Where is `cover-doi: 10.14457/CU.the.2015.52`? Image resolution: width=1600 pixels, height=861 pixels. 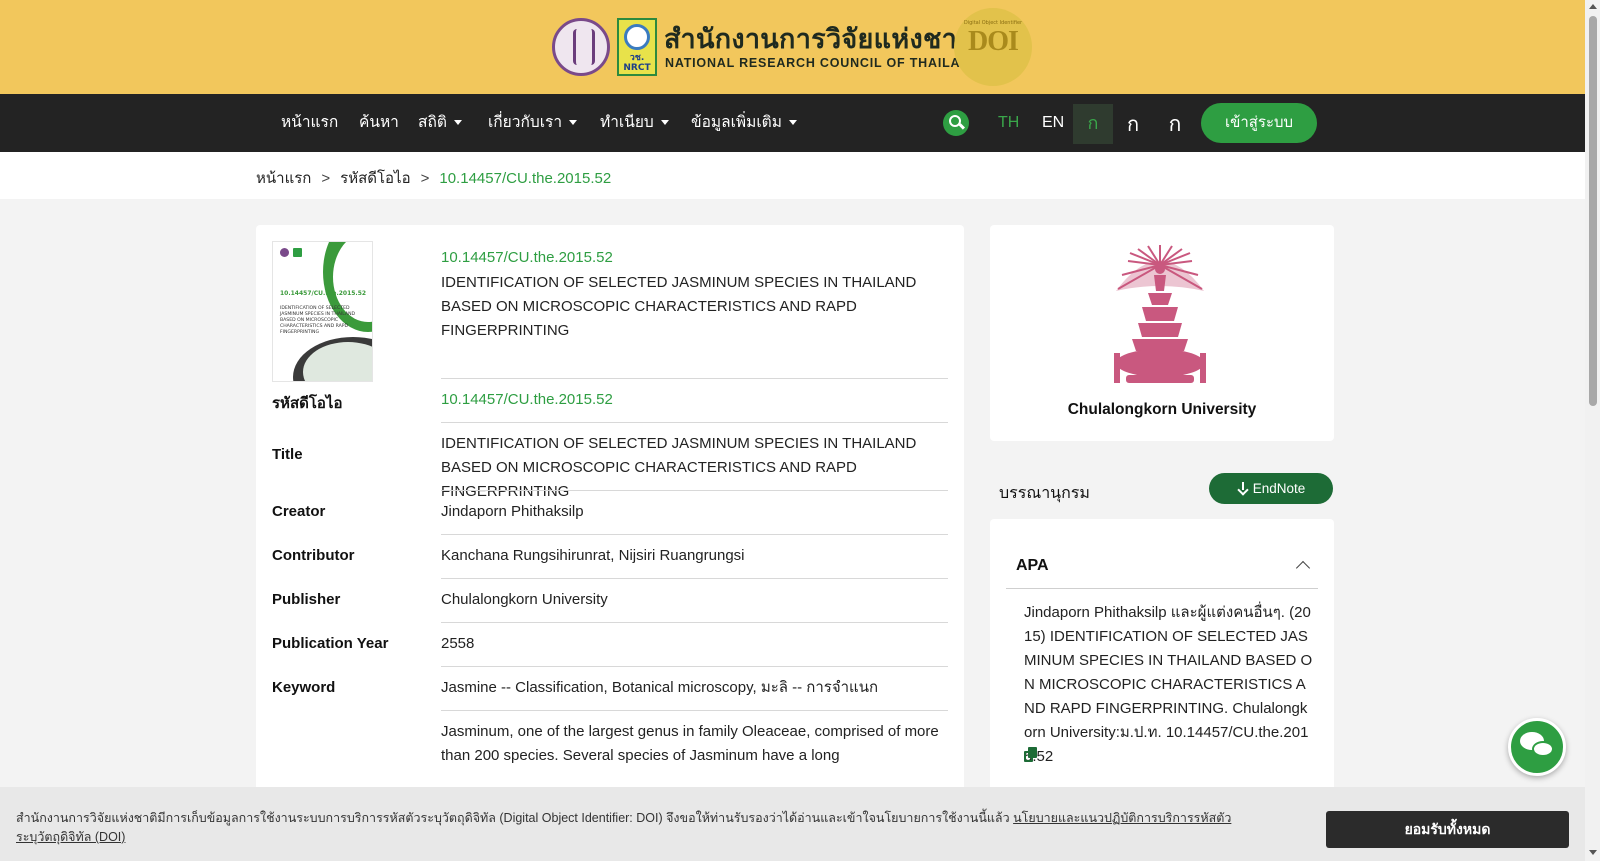
cover-doi: 10.14457/CU.the.2015.52 is located at coordinates (323, 293).